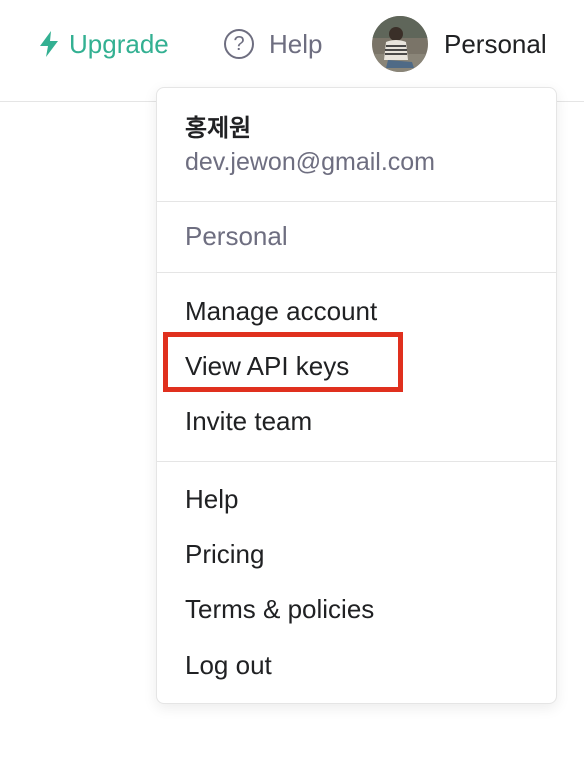 The height and width of the screenshot is (776, 584). What do you see at coordinates (310, 162) in the screenshot?
I see `user-email: dev.jewon@gmail.com` at bounding box center [310, 162].